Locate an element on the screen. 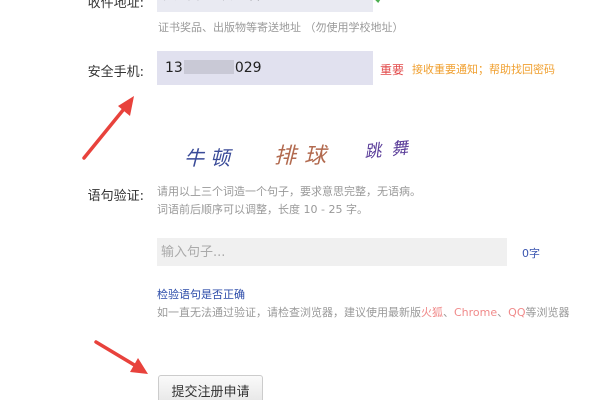 The image size is (602, 400). sentence-hint-line2: 词语前后顺序可以调整，长度 10 - 25 字。 is located at coordinates (262, 209).